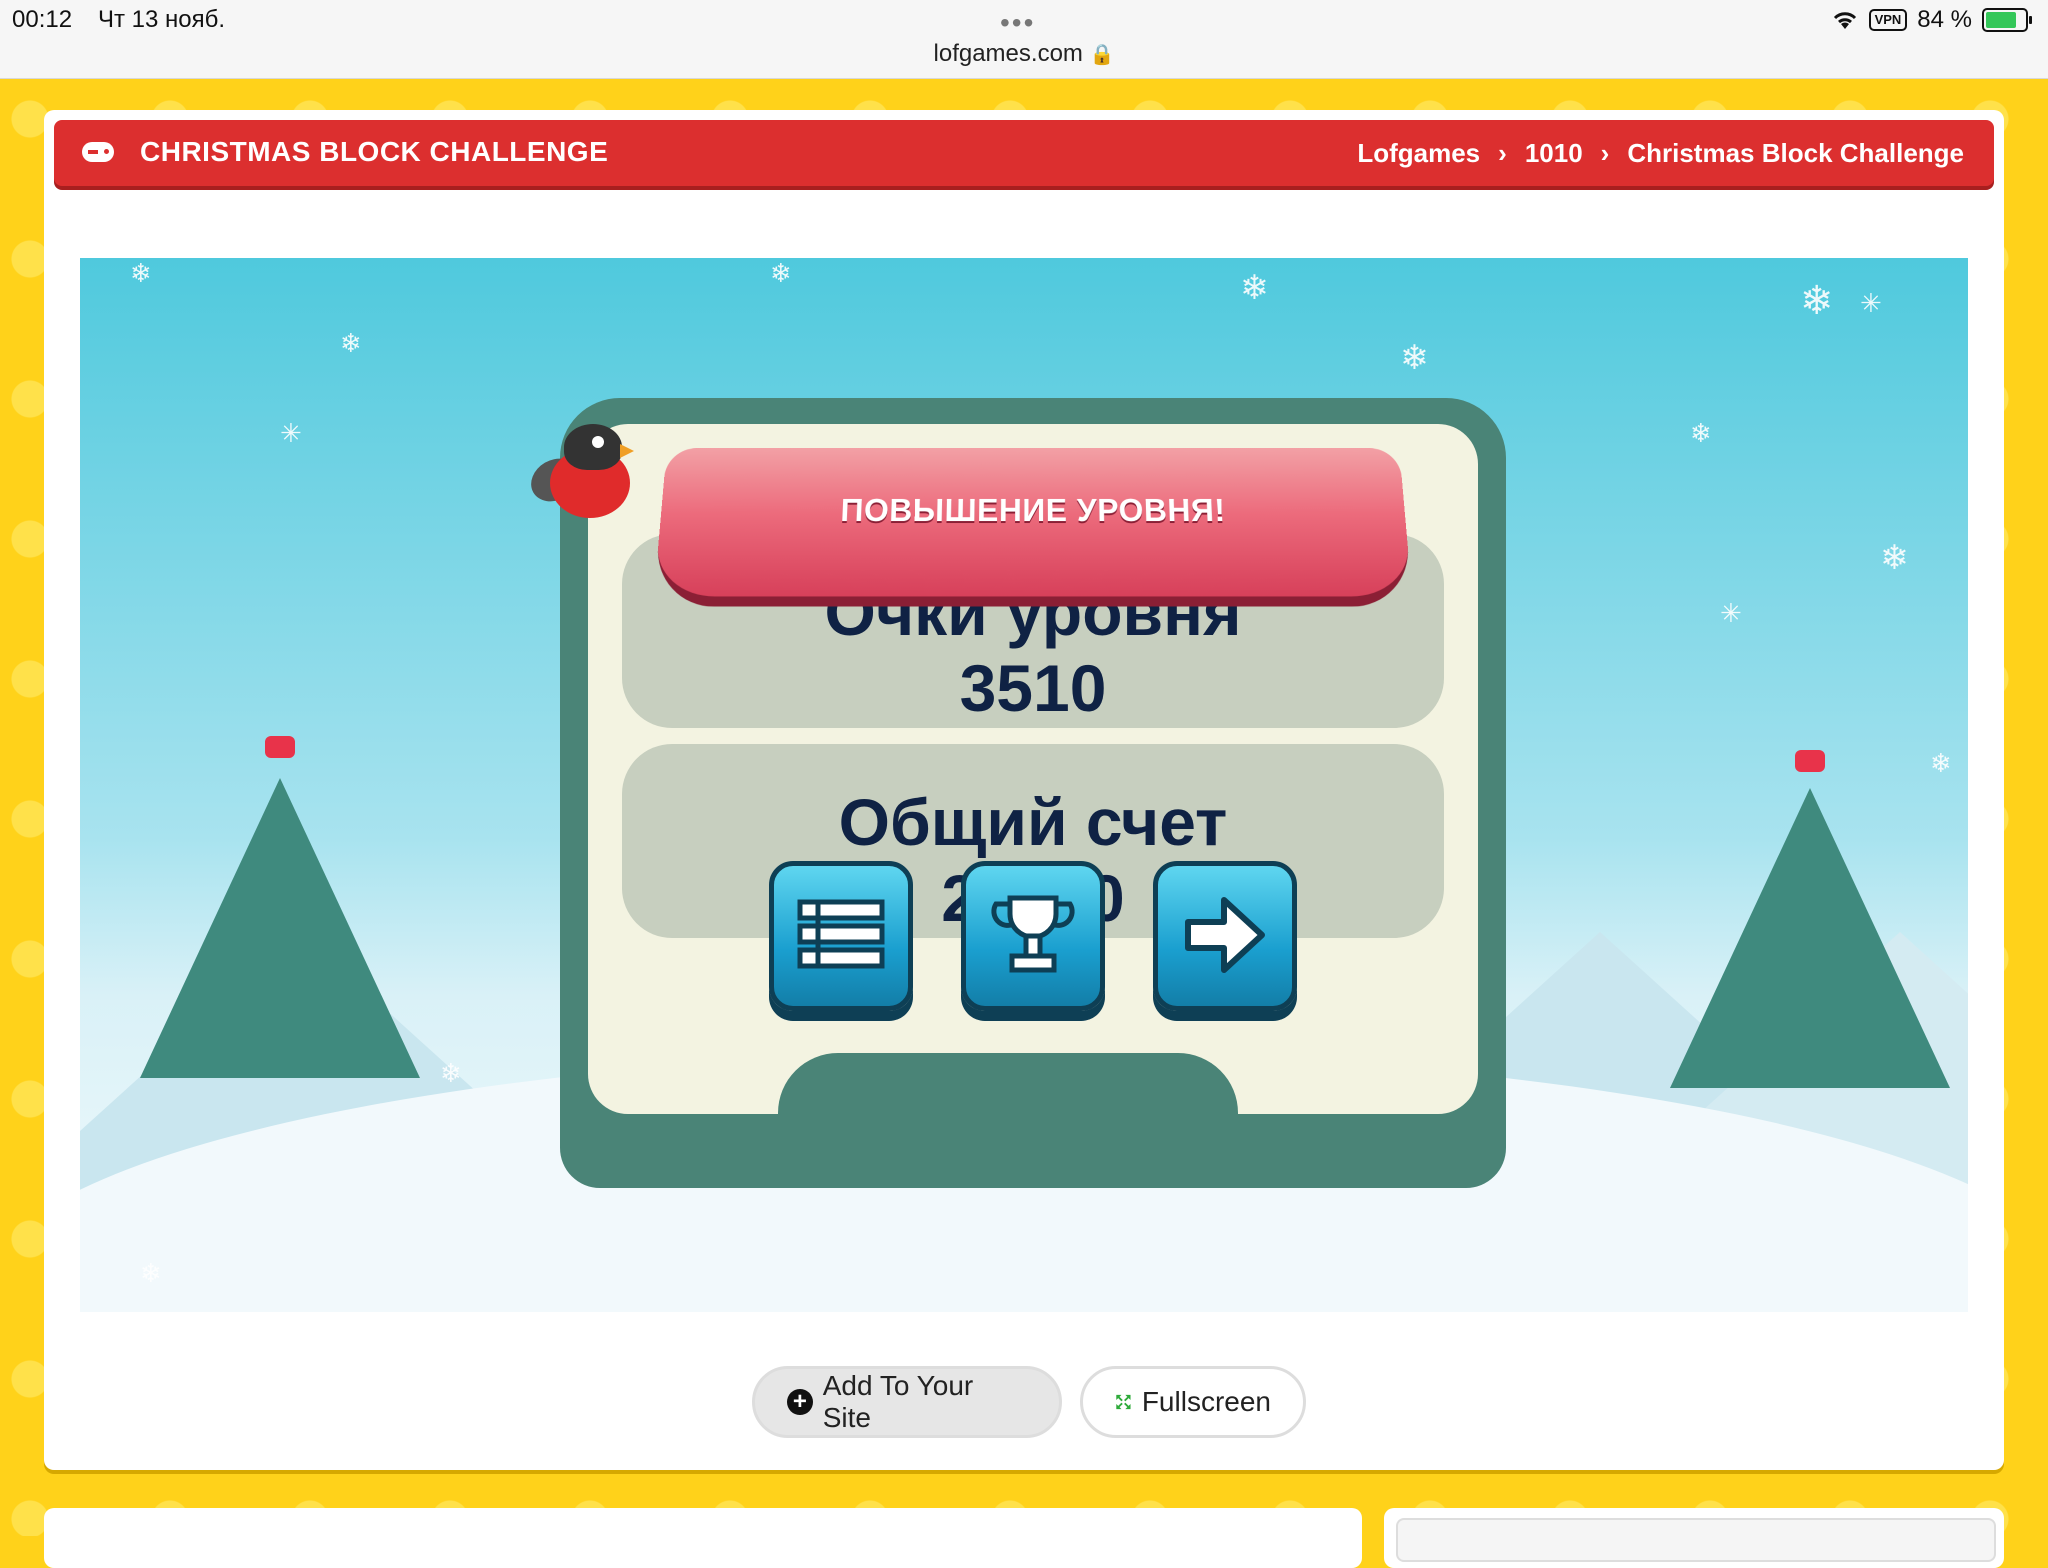  I want to click on expand-icon, so click(1123, 1402).